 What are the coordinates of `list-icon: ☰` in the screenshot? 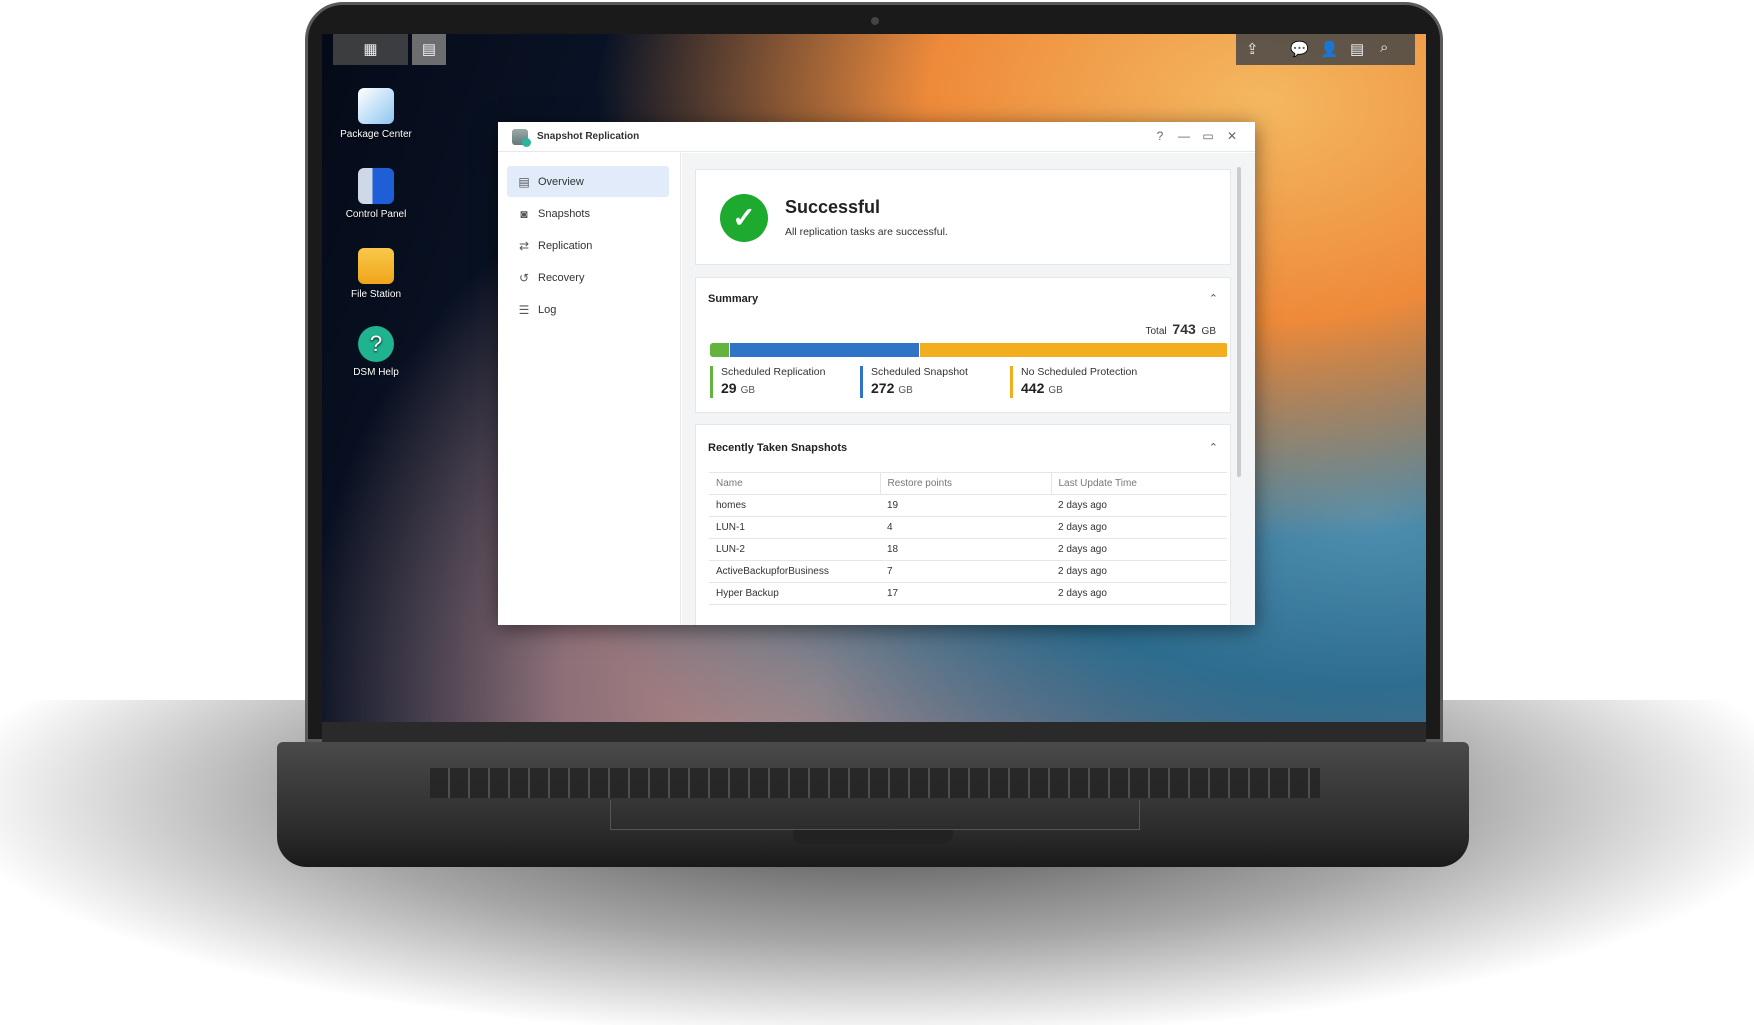 It's located at (524, 309).